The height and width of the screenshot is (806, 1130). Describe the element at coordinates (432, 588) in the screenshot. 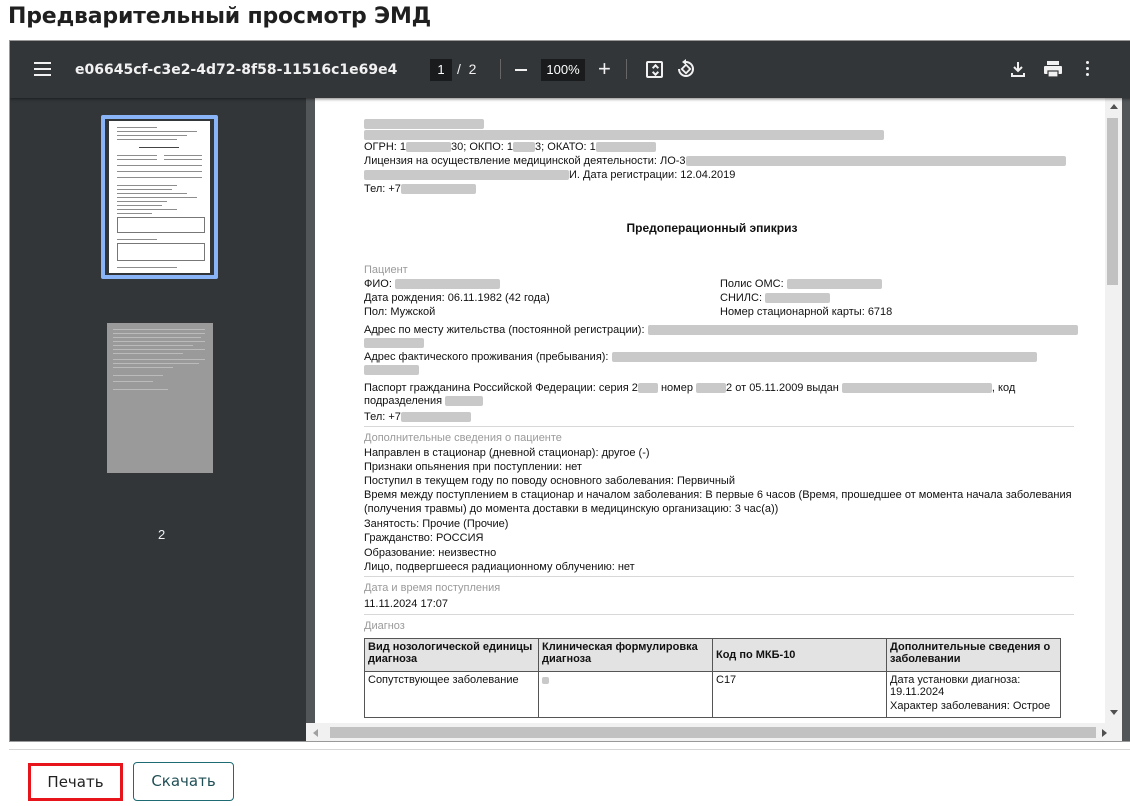

I see `section-admission: Дата и время поступления` at that location.